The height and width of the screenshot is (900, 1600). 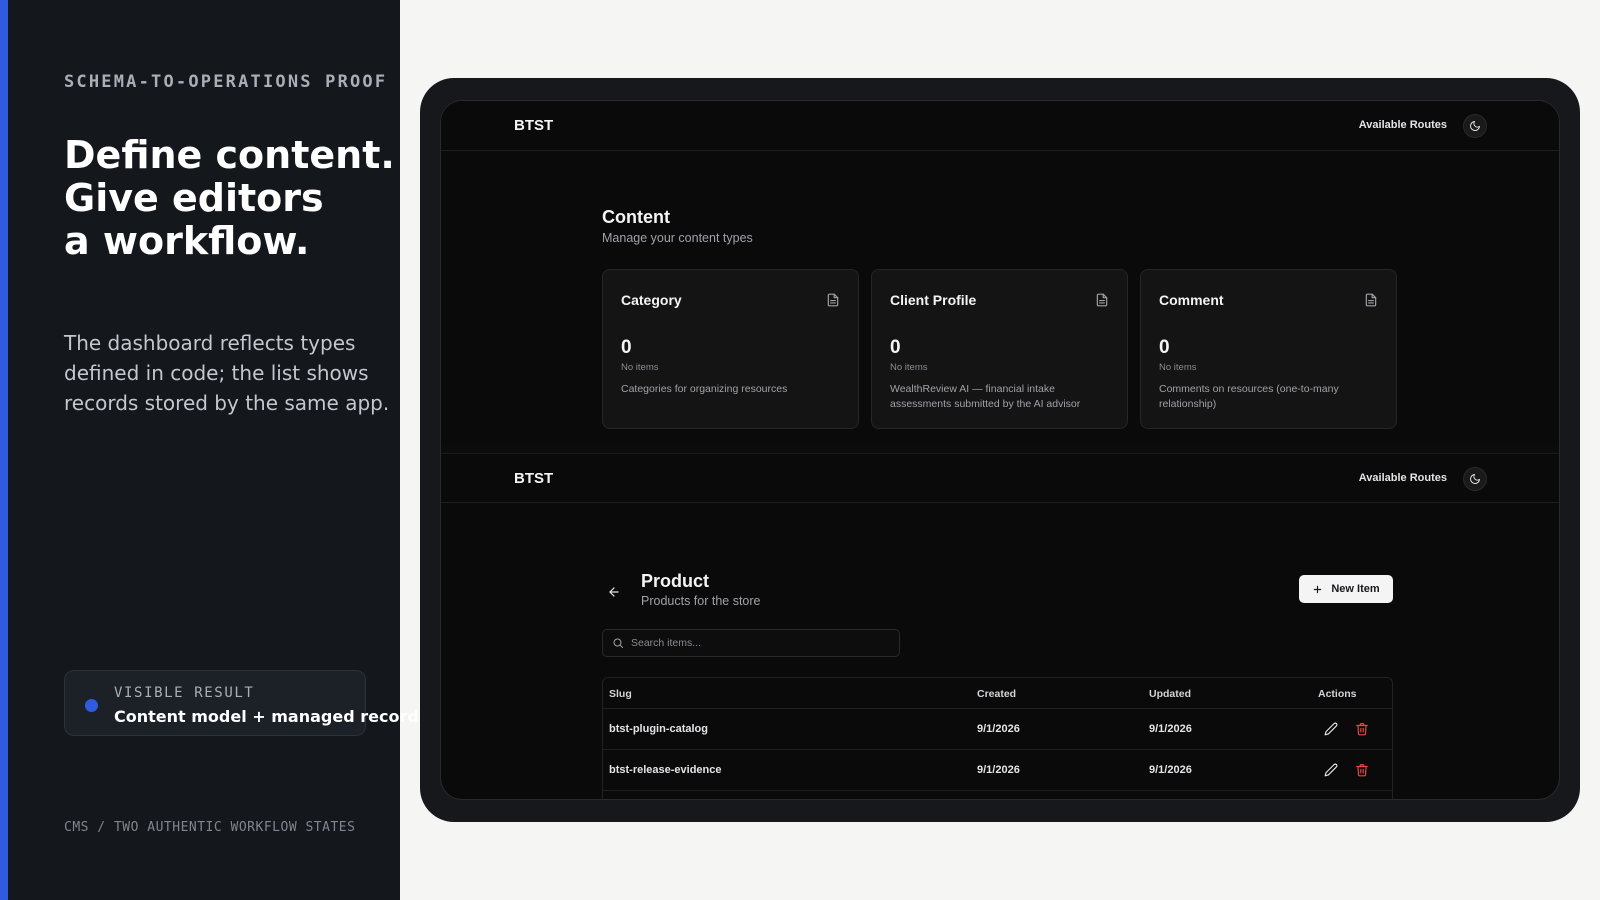 What do you see at coordinates (187, 241) in the screenshot?
I see `headline-line: a workflow.` at bounding box center [187, 241].